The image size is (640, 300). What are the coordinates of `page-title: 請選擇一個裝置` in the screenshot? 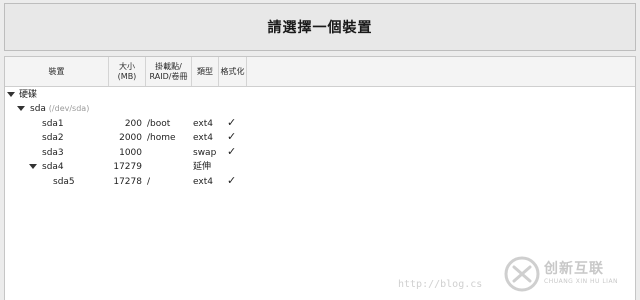 It's located at (320, 28).